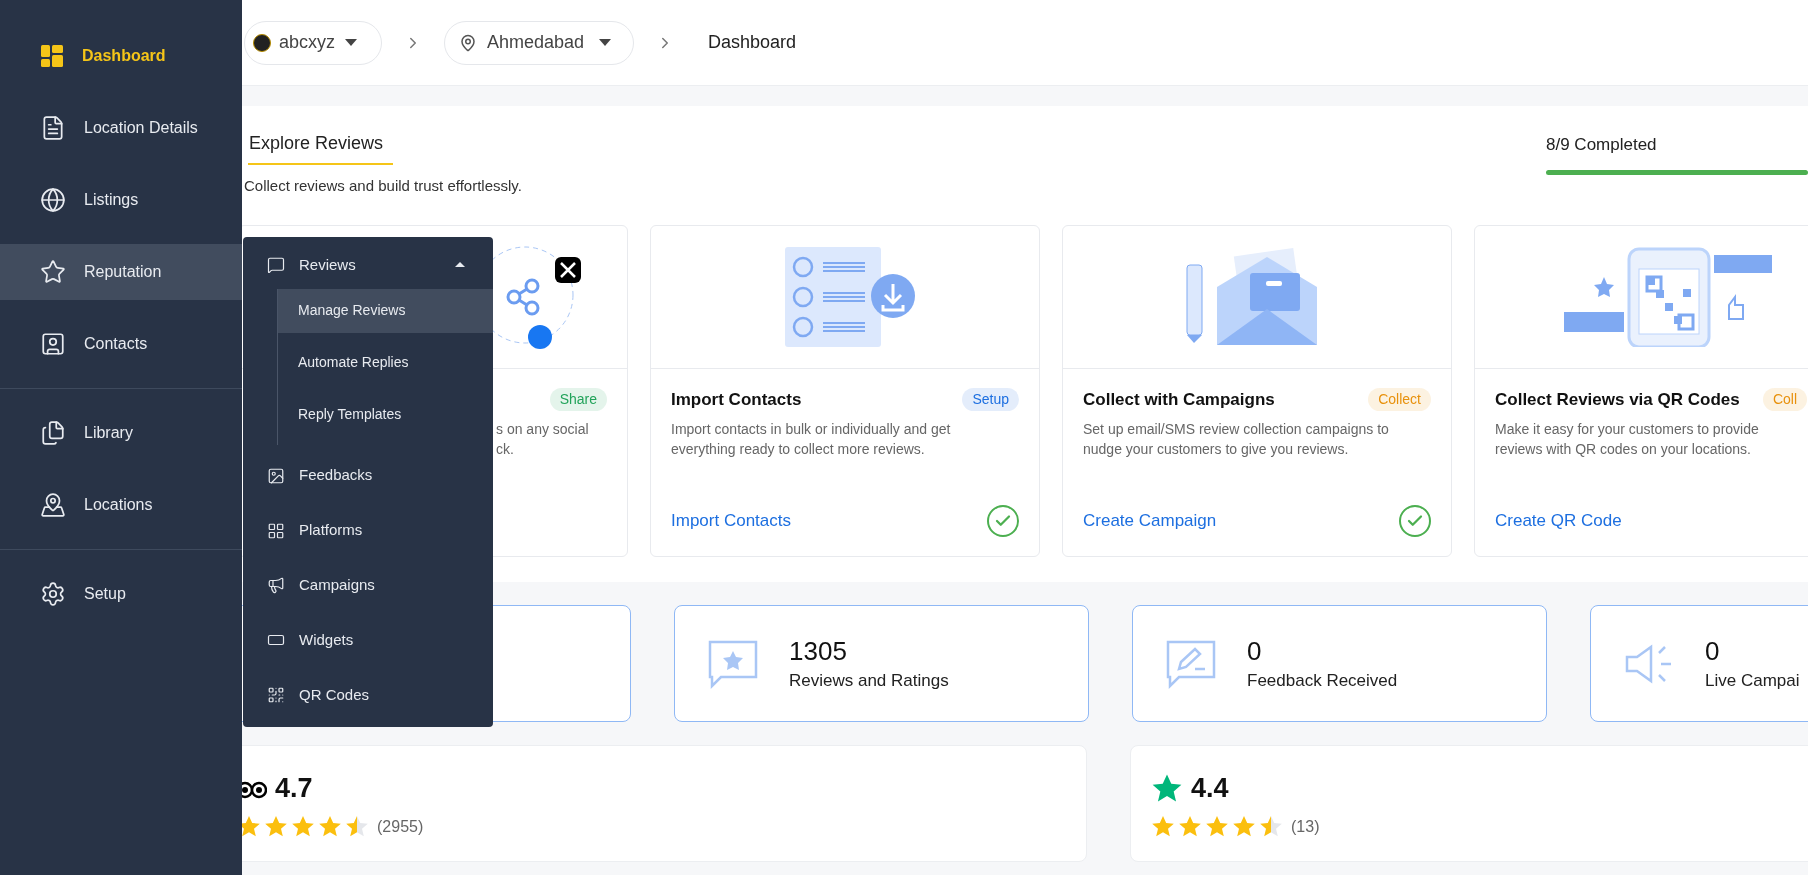 Image resolution: width=1808 pixels, height=875 pixels. Describe the element at coordinates (385, 414) in the screenshot. I see `flyout-subitem: Reply Templates` at that location.